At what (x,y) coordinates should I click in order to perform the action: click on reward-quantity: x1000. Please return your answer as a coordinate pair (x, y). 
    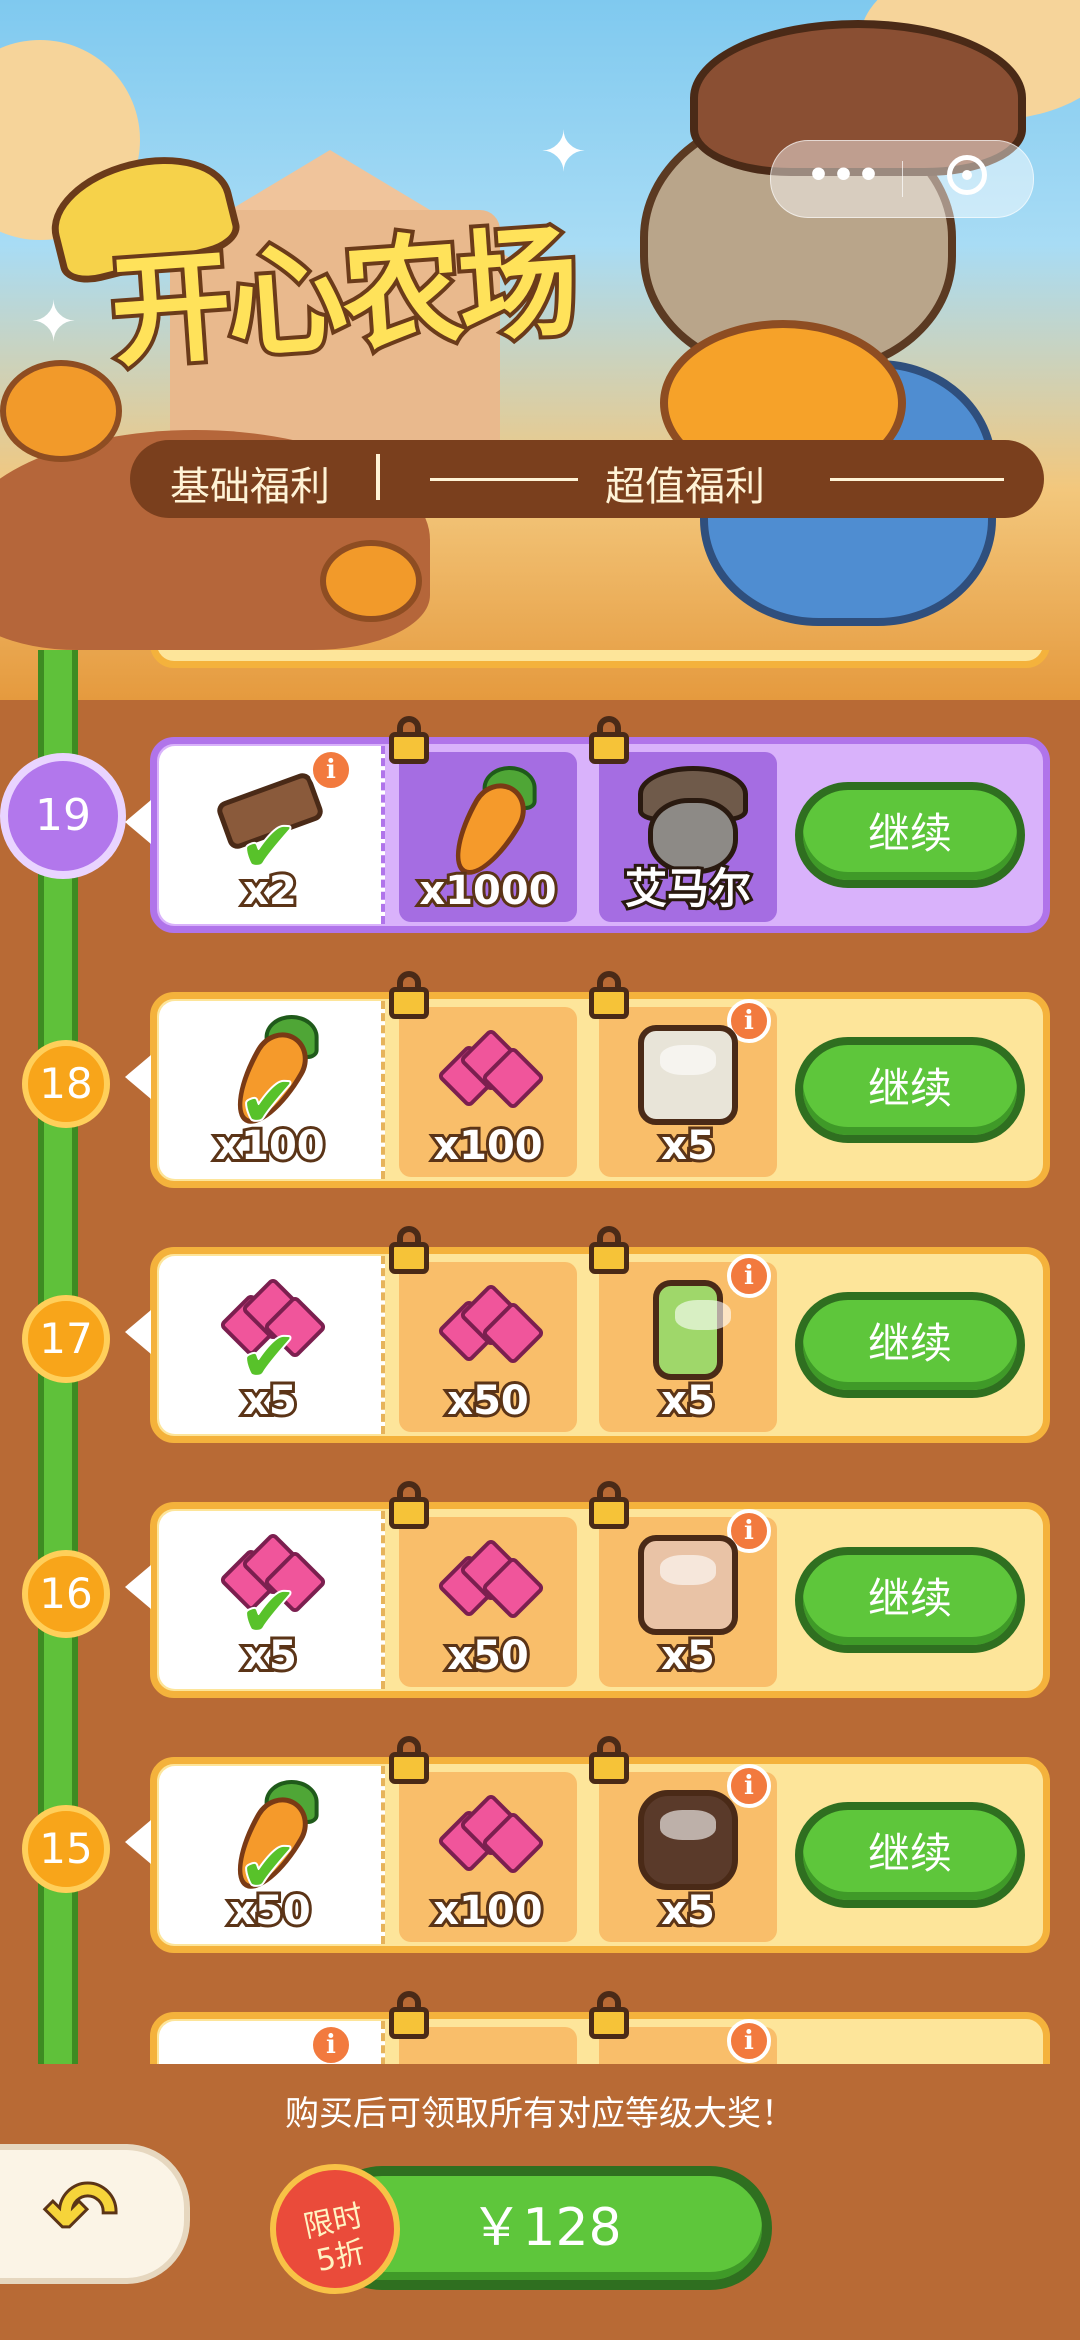
    Looking at the image, I should click on (487, 891).